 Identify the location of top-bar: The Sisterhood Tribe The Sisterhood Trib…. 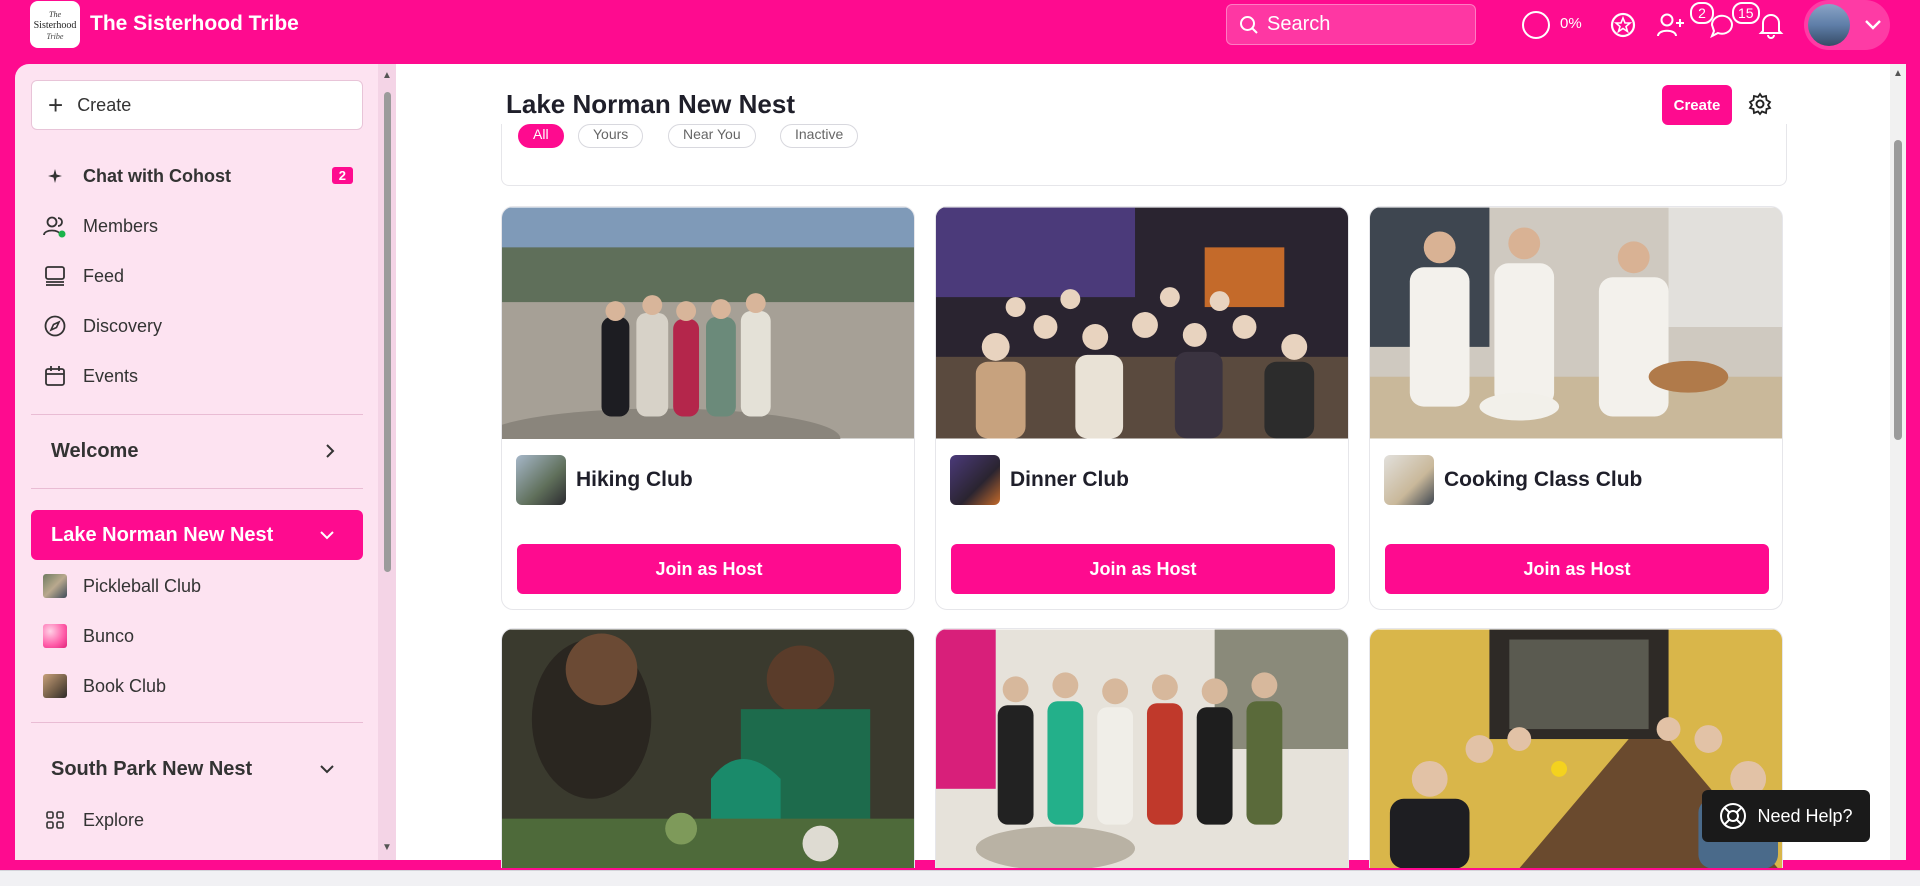
(960, 25).